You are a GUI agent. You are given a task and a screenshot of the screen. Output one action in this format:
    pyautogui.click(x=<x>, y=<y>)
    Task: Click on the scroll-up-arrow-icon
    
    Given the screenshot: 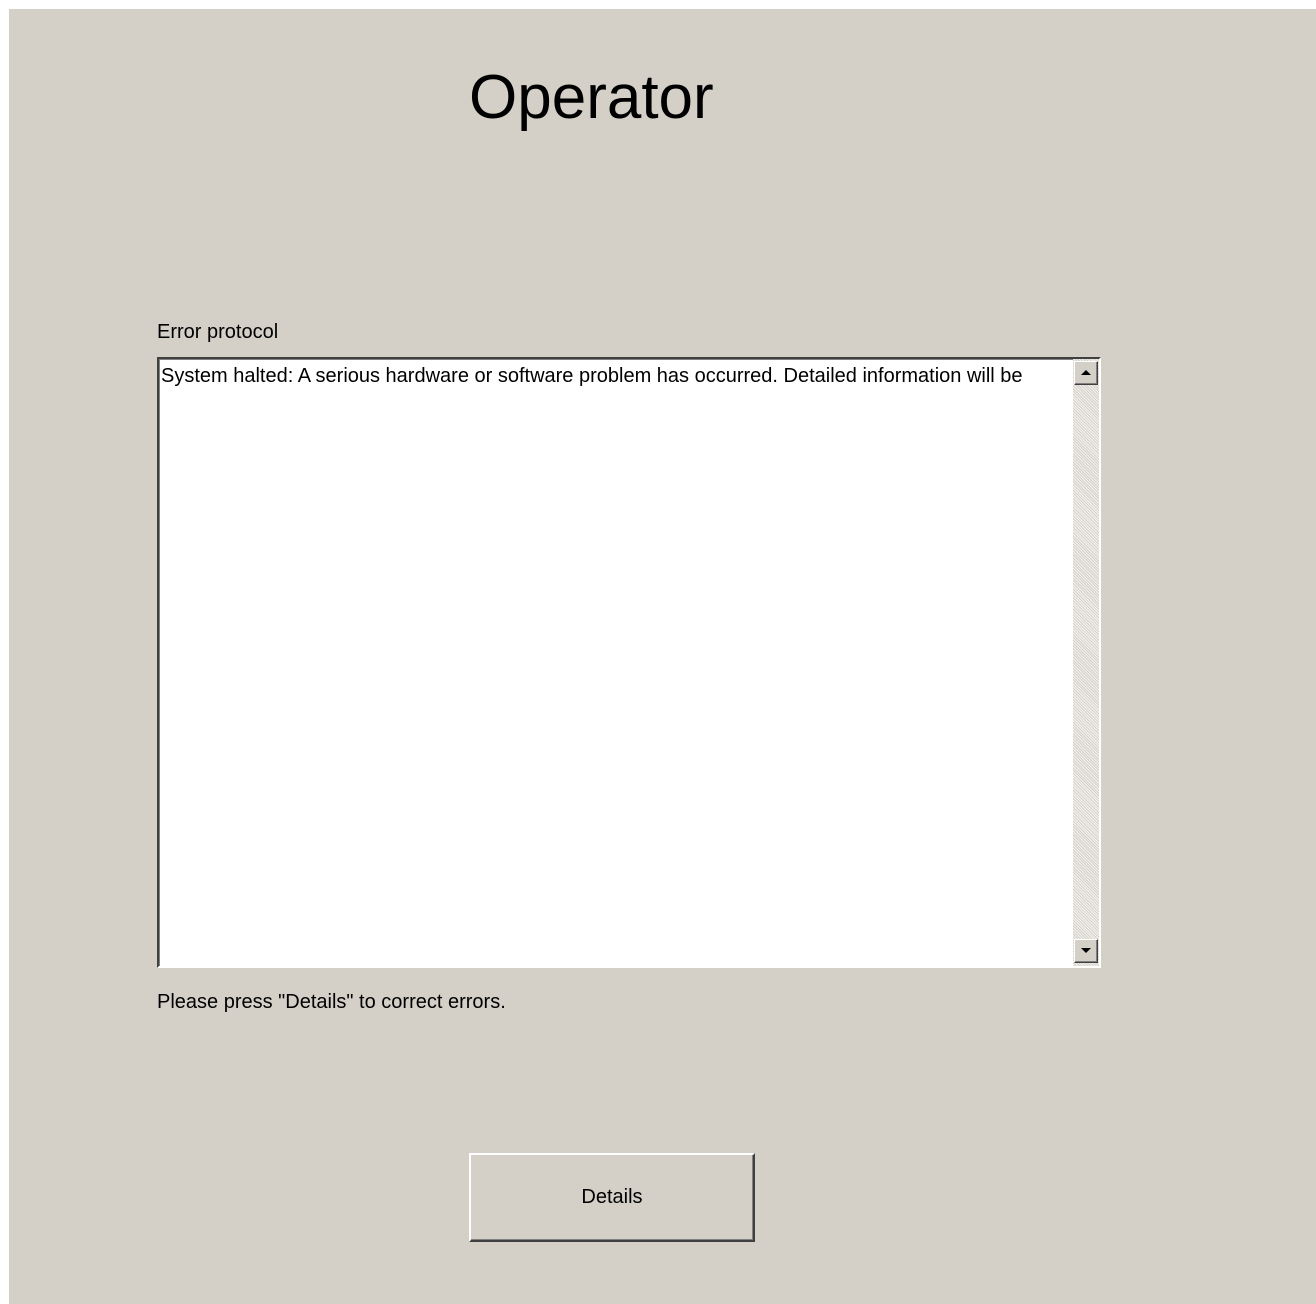 What is the action you would take?
    pyautogui.click(x=1086, y=372)
    